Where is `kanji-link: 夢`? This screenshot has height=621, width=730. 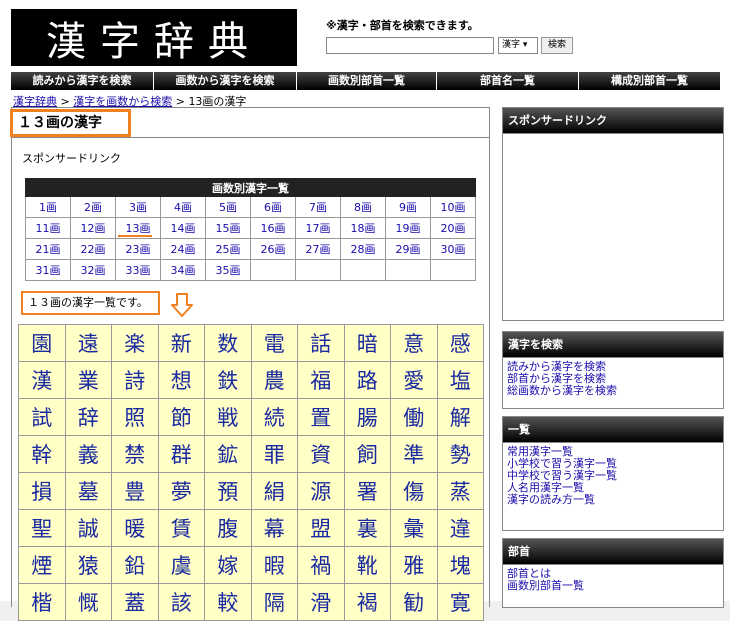
kanji-link: 夢 is located at coordinates (181, 491).